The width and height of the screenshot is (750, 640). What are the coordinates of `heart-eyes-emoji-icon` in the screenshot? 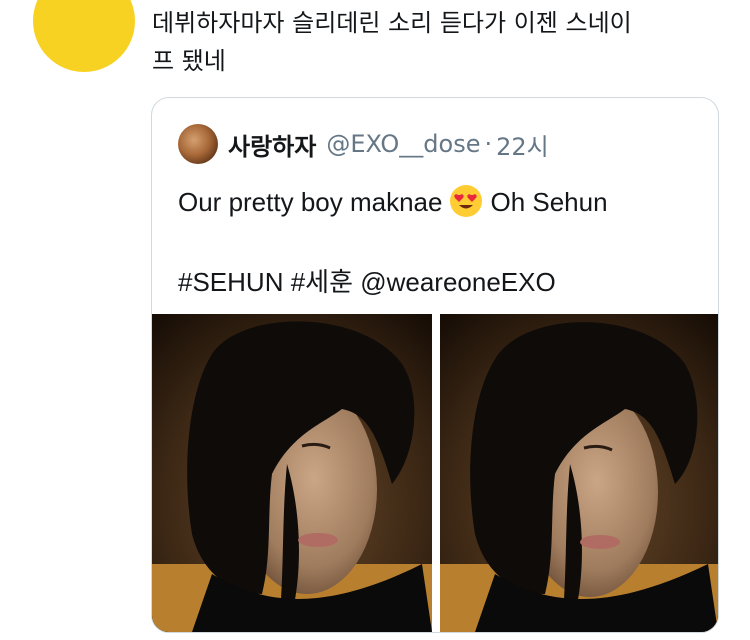 It's located at (466, 201).